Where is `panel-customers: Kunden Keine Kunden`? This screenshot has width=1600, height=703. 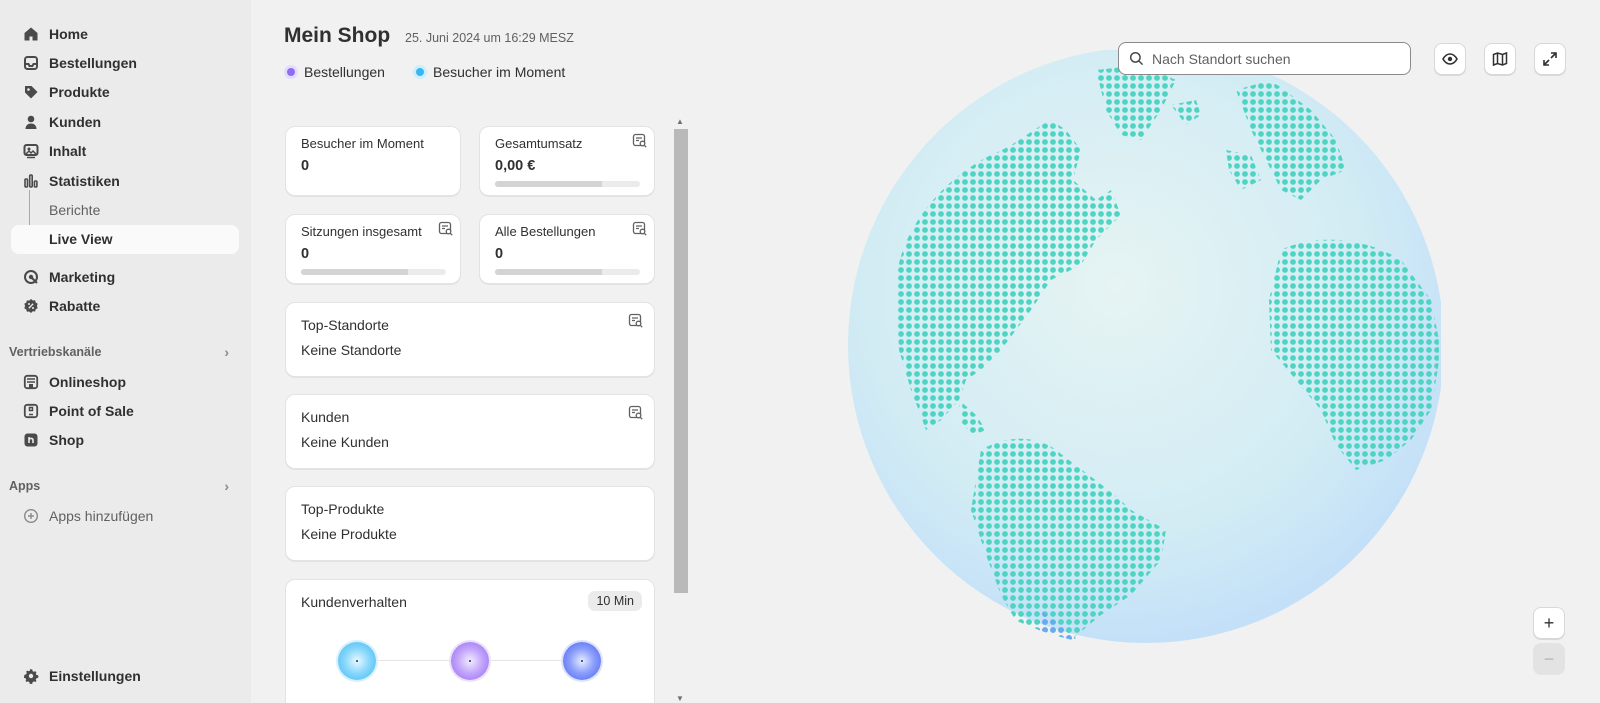
panel-customers: Kunden Keine Kunden is located at coordinates (470, 431).